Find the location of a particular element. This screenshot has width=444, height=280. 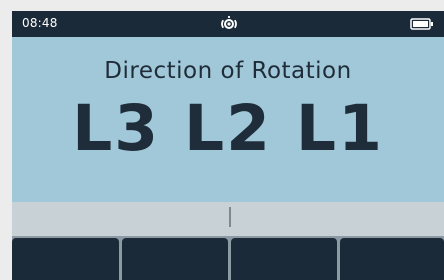

status-bar: 08:48 is located at coordinates (228, 24).